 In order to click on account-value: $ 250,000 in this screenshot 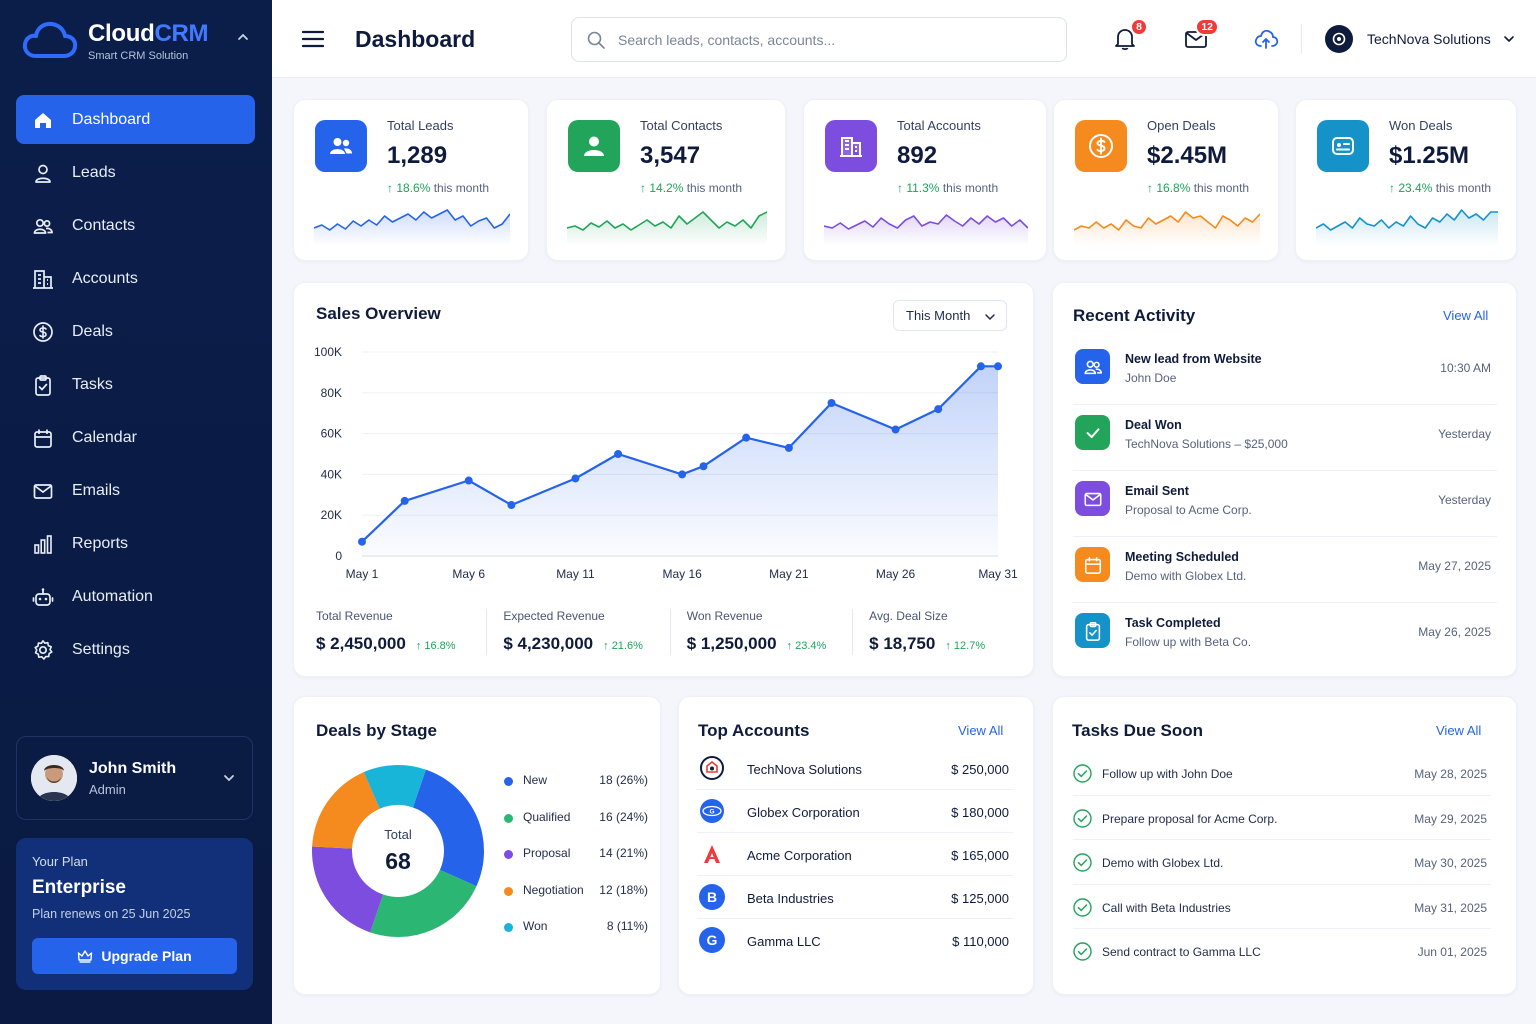, I will do `click(980, 769)`.